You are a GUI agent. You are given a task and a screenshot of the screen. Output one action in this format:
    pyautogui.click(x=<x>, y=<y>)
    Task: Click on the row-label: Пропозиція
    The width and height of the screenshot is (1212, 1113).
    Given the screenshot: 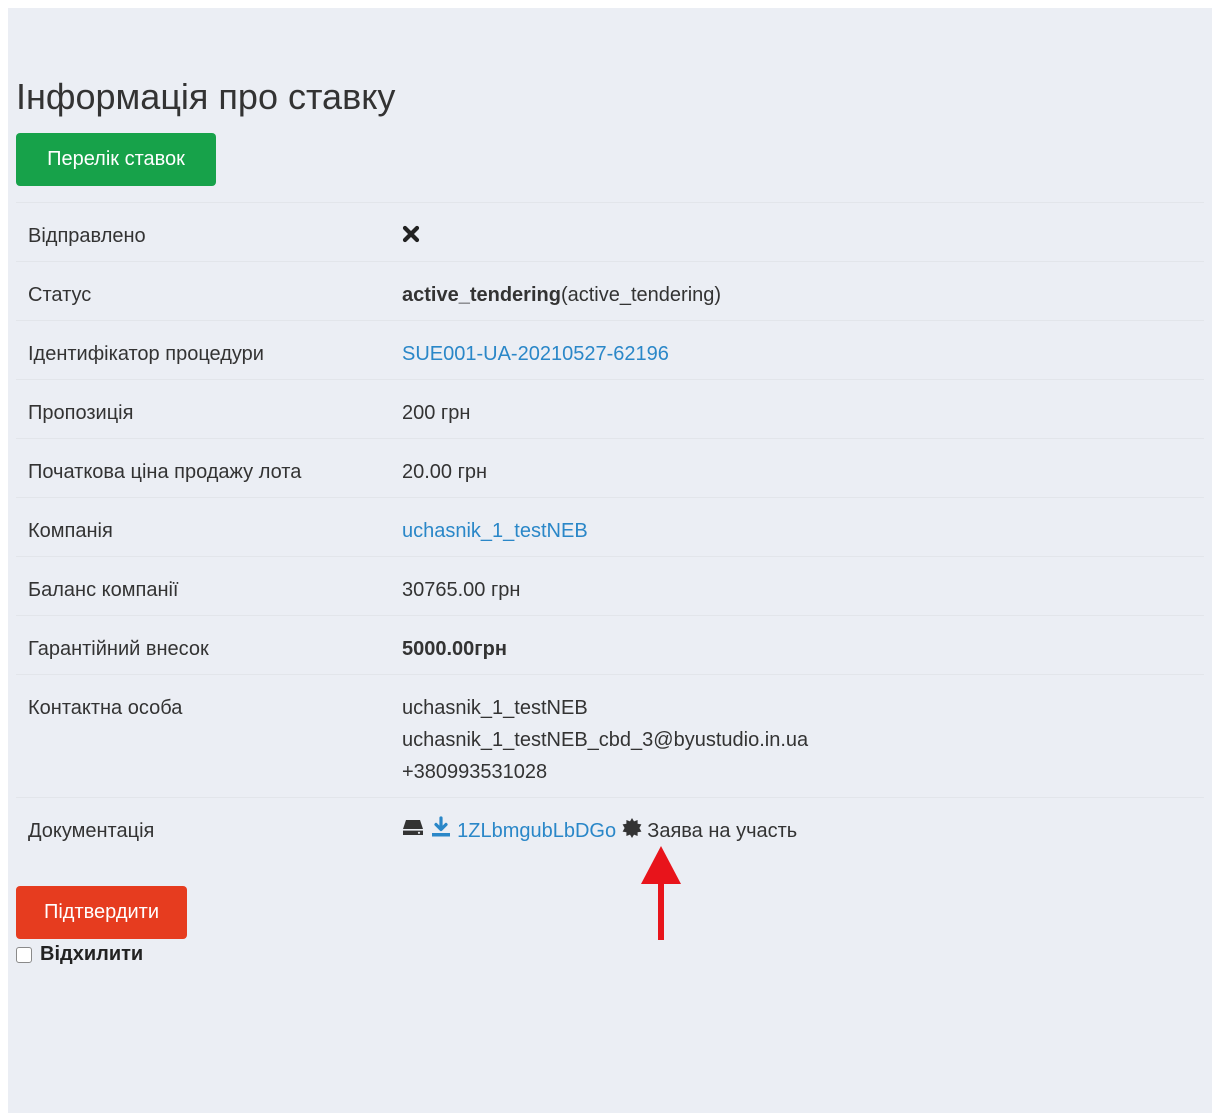 What is the action you would take?
    pyautogui.click(x=81, y=413)
    